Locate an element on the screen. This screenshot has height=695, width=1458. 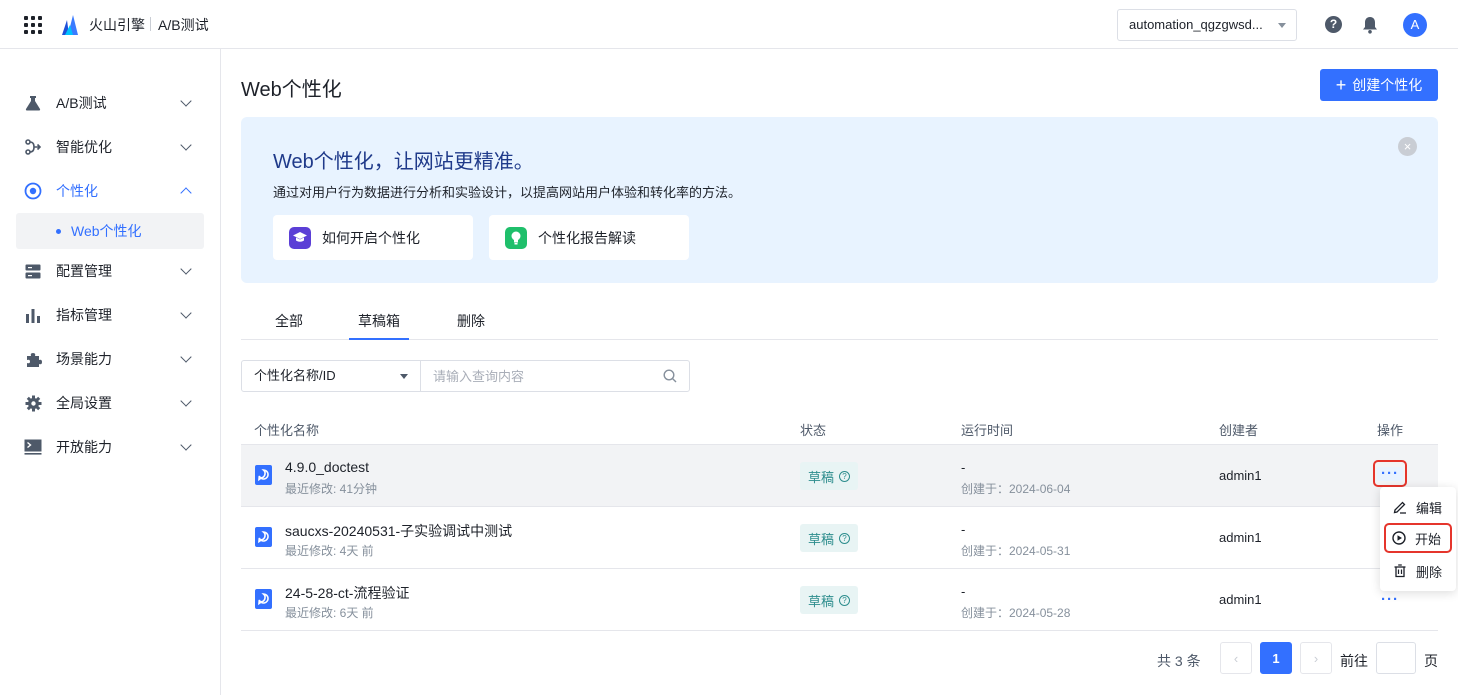
search-icon is located at coordinates (670, 376).